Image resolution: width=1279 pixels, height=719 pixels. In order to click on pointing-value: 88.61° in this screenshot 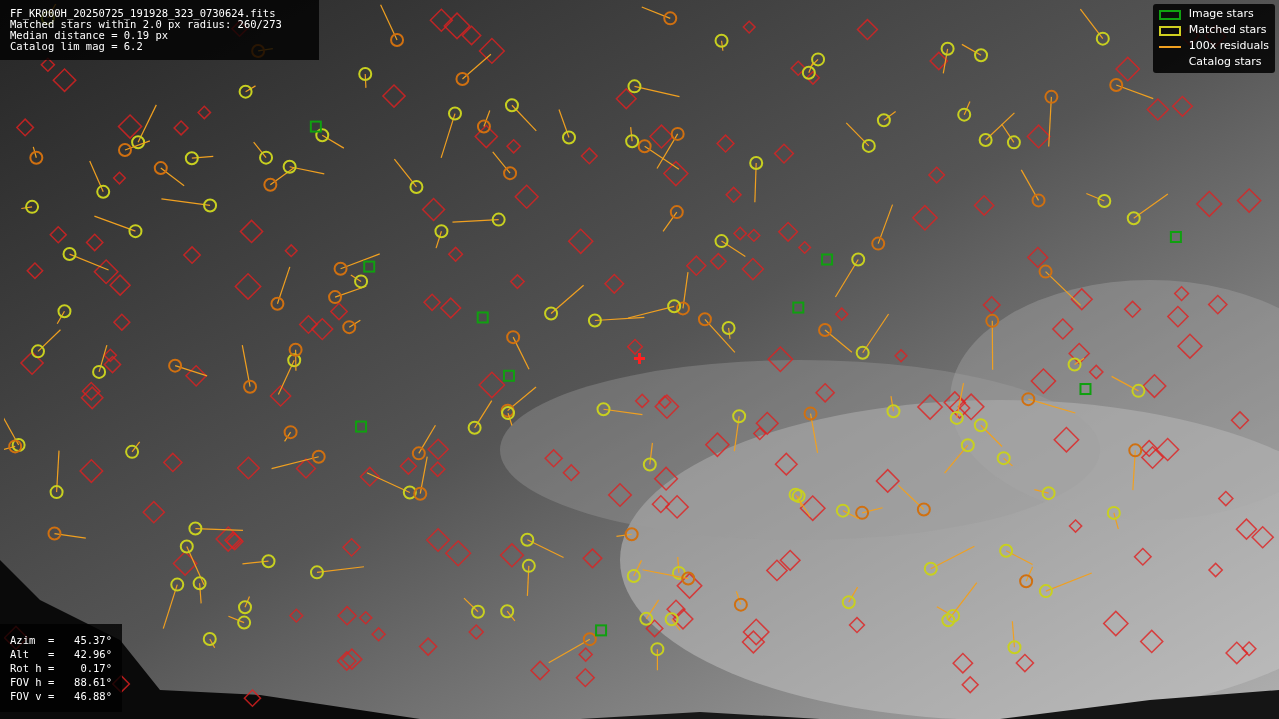, I will do `click(93, 682)`.